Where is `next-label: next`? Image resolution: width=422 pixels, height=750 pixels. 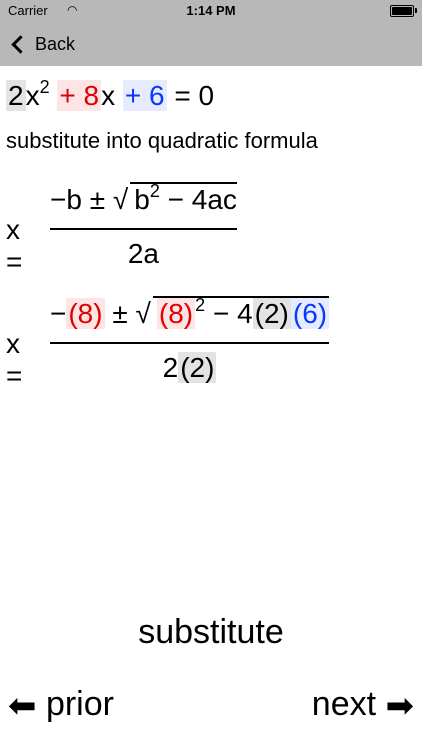 next-label: next is located at coordinates (344, 704).